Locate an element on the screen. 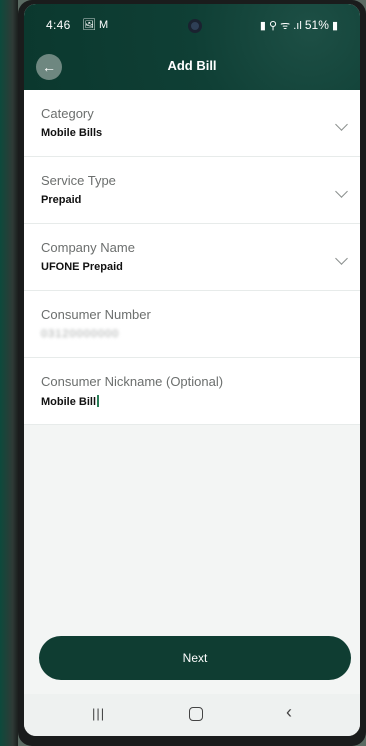 The height and width of the screenshot is (746, 366). service-type-label: Service Type is located at coordinates (78, 180).